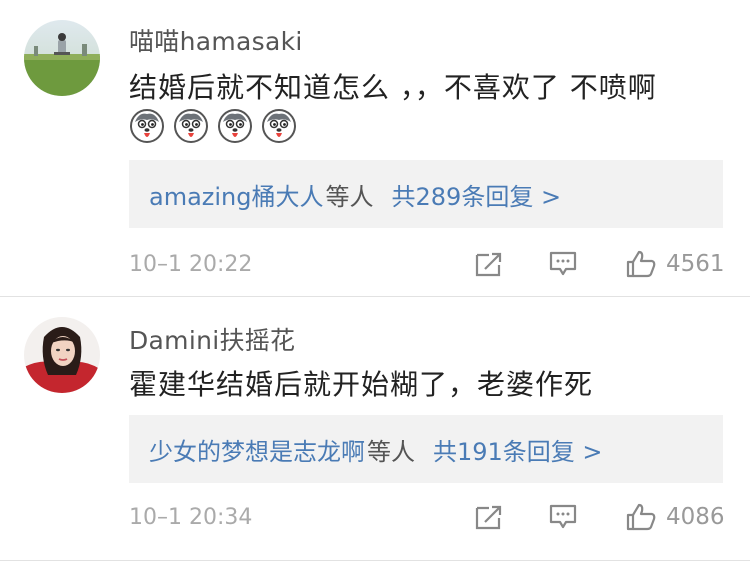 This screenshot has height=561, width=750. Describe the element at coordinates (426, 449) in the screenshot. I see `replies-summary: 少女的梦想是志龙啊 等人 共191条回复 >` at that location.